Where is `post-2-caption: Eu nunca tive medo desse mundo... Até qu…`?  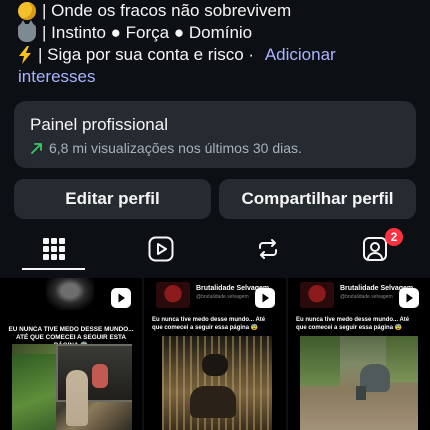
post-2-caption: Eu nunca tive medo desse mundo... Até qu… is located at coordinates (209, 324).